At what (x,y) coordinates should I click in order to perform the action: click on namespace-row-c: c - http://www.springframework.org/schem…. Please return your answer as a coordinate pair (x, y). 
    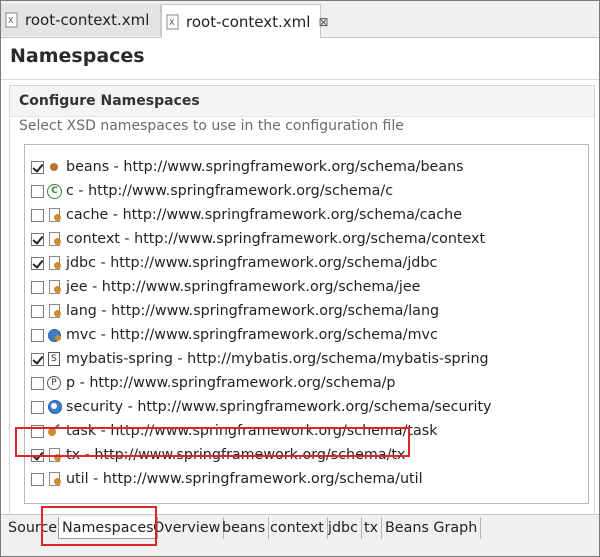
    Looking at the image, I should click on (306, 191).